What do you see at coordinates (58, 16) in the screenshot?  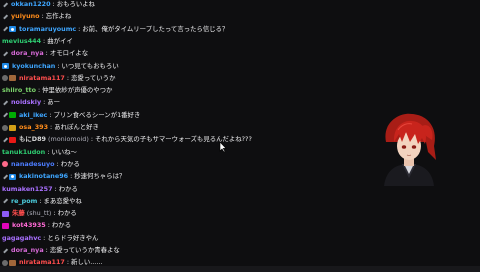 I see `chat-text: 忘作よね` at bounding box center [58, 16].